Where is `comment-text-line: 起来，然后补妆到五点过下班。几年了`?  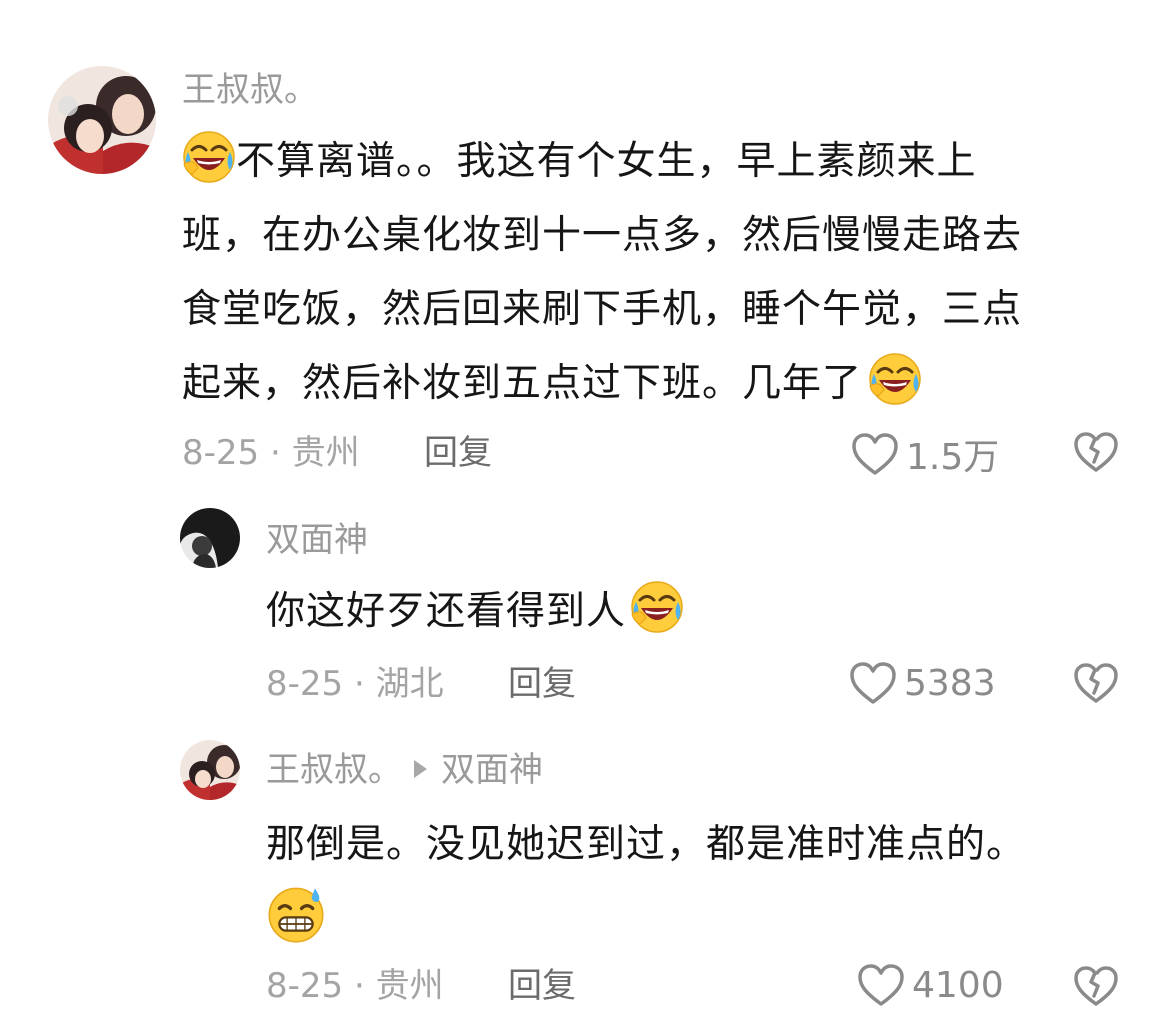
comment-text-line: 起来，然后补妆到五点过下班。几年了 is located at coordinates (522, 383).